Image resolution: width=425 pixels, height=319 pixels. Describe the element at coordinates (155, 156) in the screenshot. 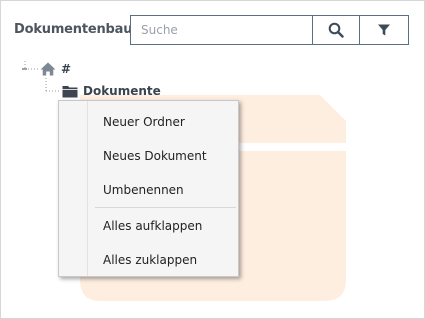

I see `menu-item-new-document: Neues Dokument` at that location.